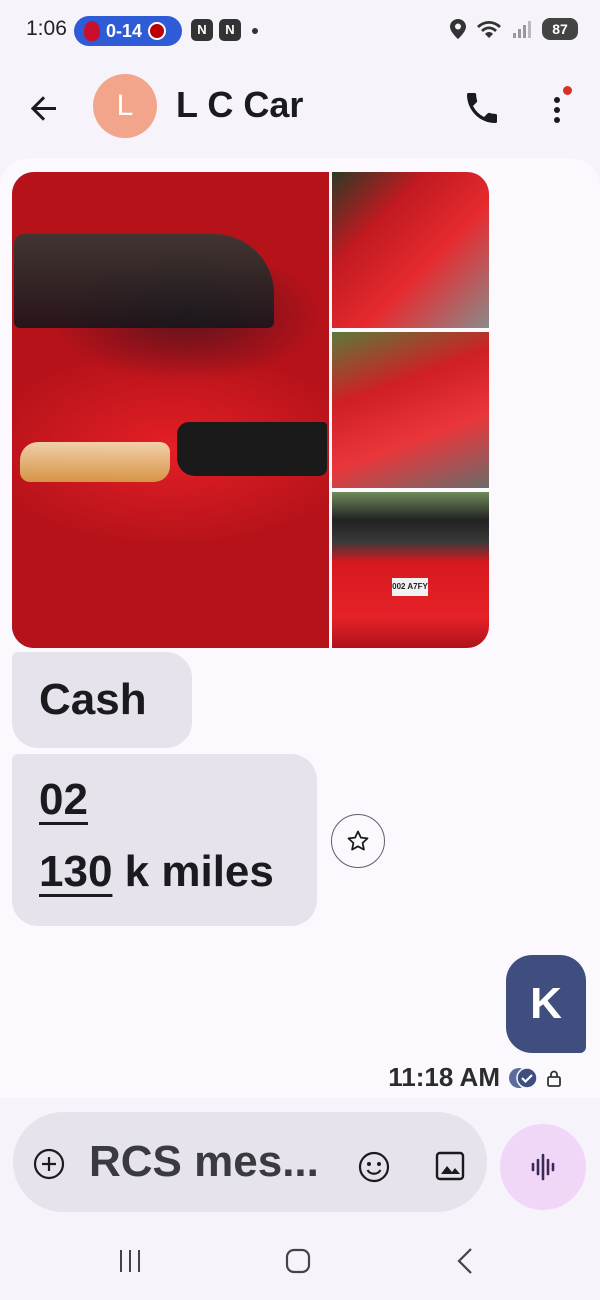  I want to click on notification-badge, so click(567, 90).